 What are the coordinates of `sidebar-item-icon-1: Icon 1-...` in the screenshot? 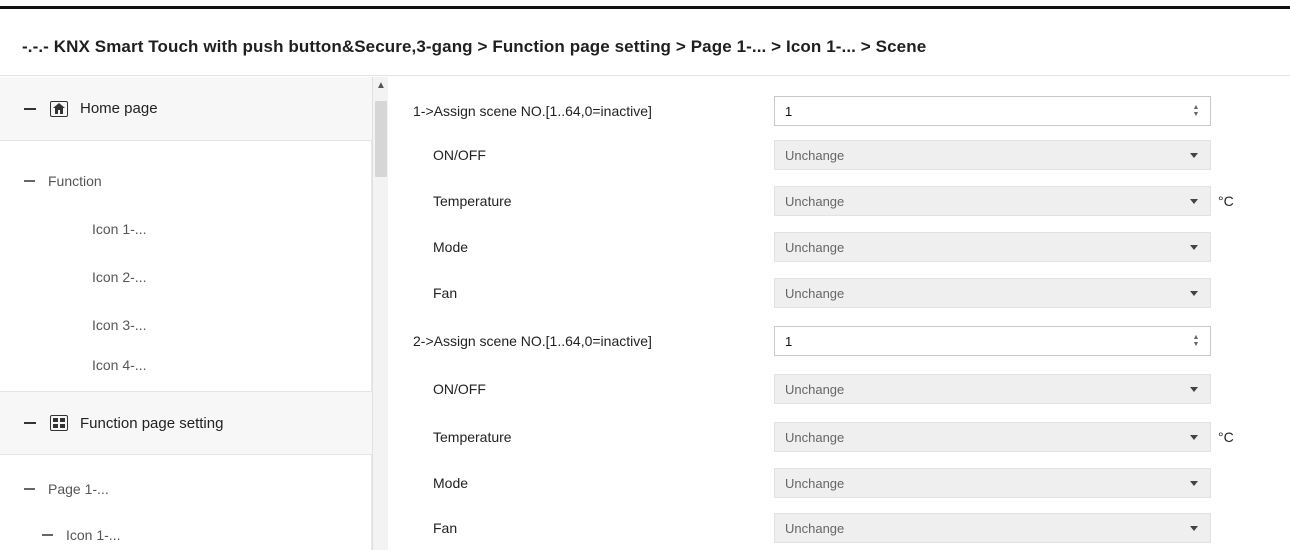 It's located at (186, 229).